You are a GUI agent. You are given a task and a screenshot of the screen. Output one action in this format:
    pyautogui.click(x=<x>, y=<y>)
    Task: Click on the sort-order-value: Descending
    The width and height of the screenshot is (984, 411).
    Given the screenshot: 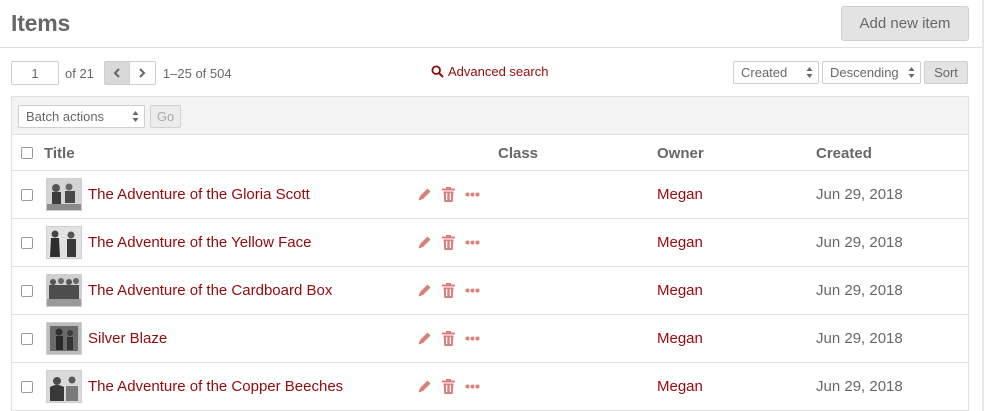 What is the action you would take?
    pyautogui.click(x=864, y=72)
    